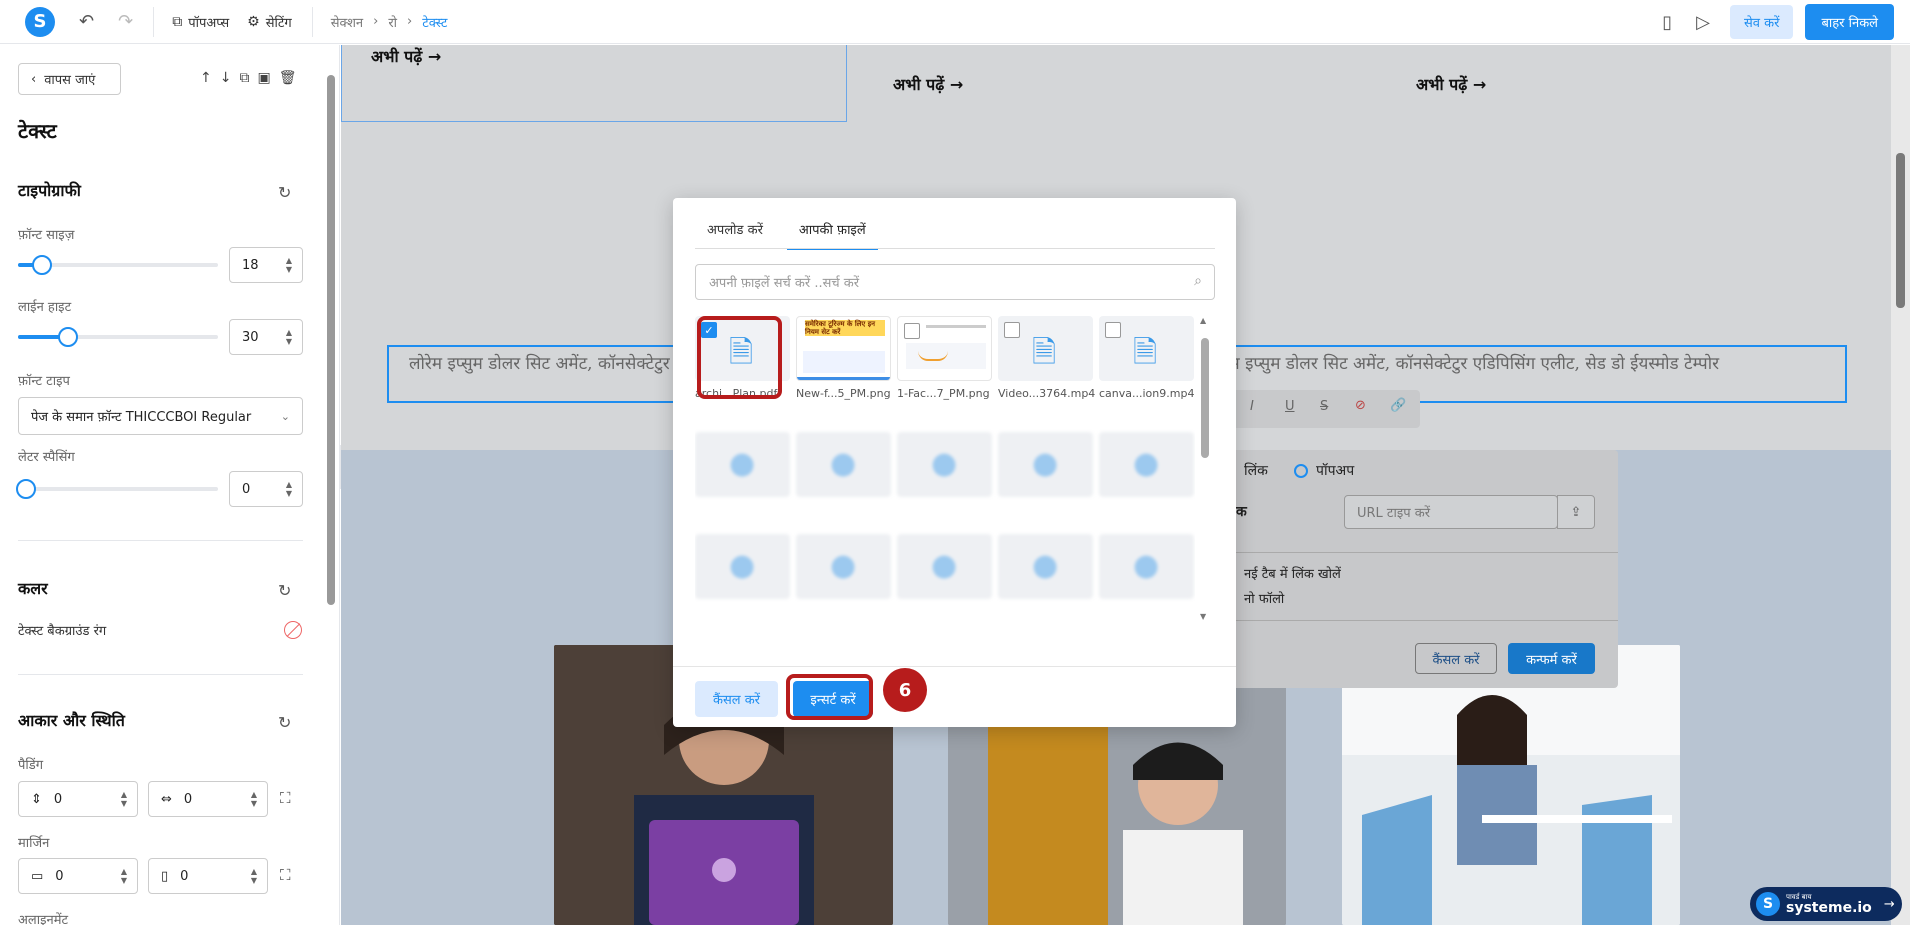 The width and height of the screenshot is (1910, 925). Describe the element at coordinates (1146, 566) in the screenshot. I see `file-tile-loading: ●` at that location.